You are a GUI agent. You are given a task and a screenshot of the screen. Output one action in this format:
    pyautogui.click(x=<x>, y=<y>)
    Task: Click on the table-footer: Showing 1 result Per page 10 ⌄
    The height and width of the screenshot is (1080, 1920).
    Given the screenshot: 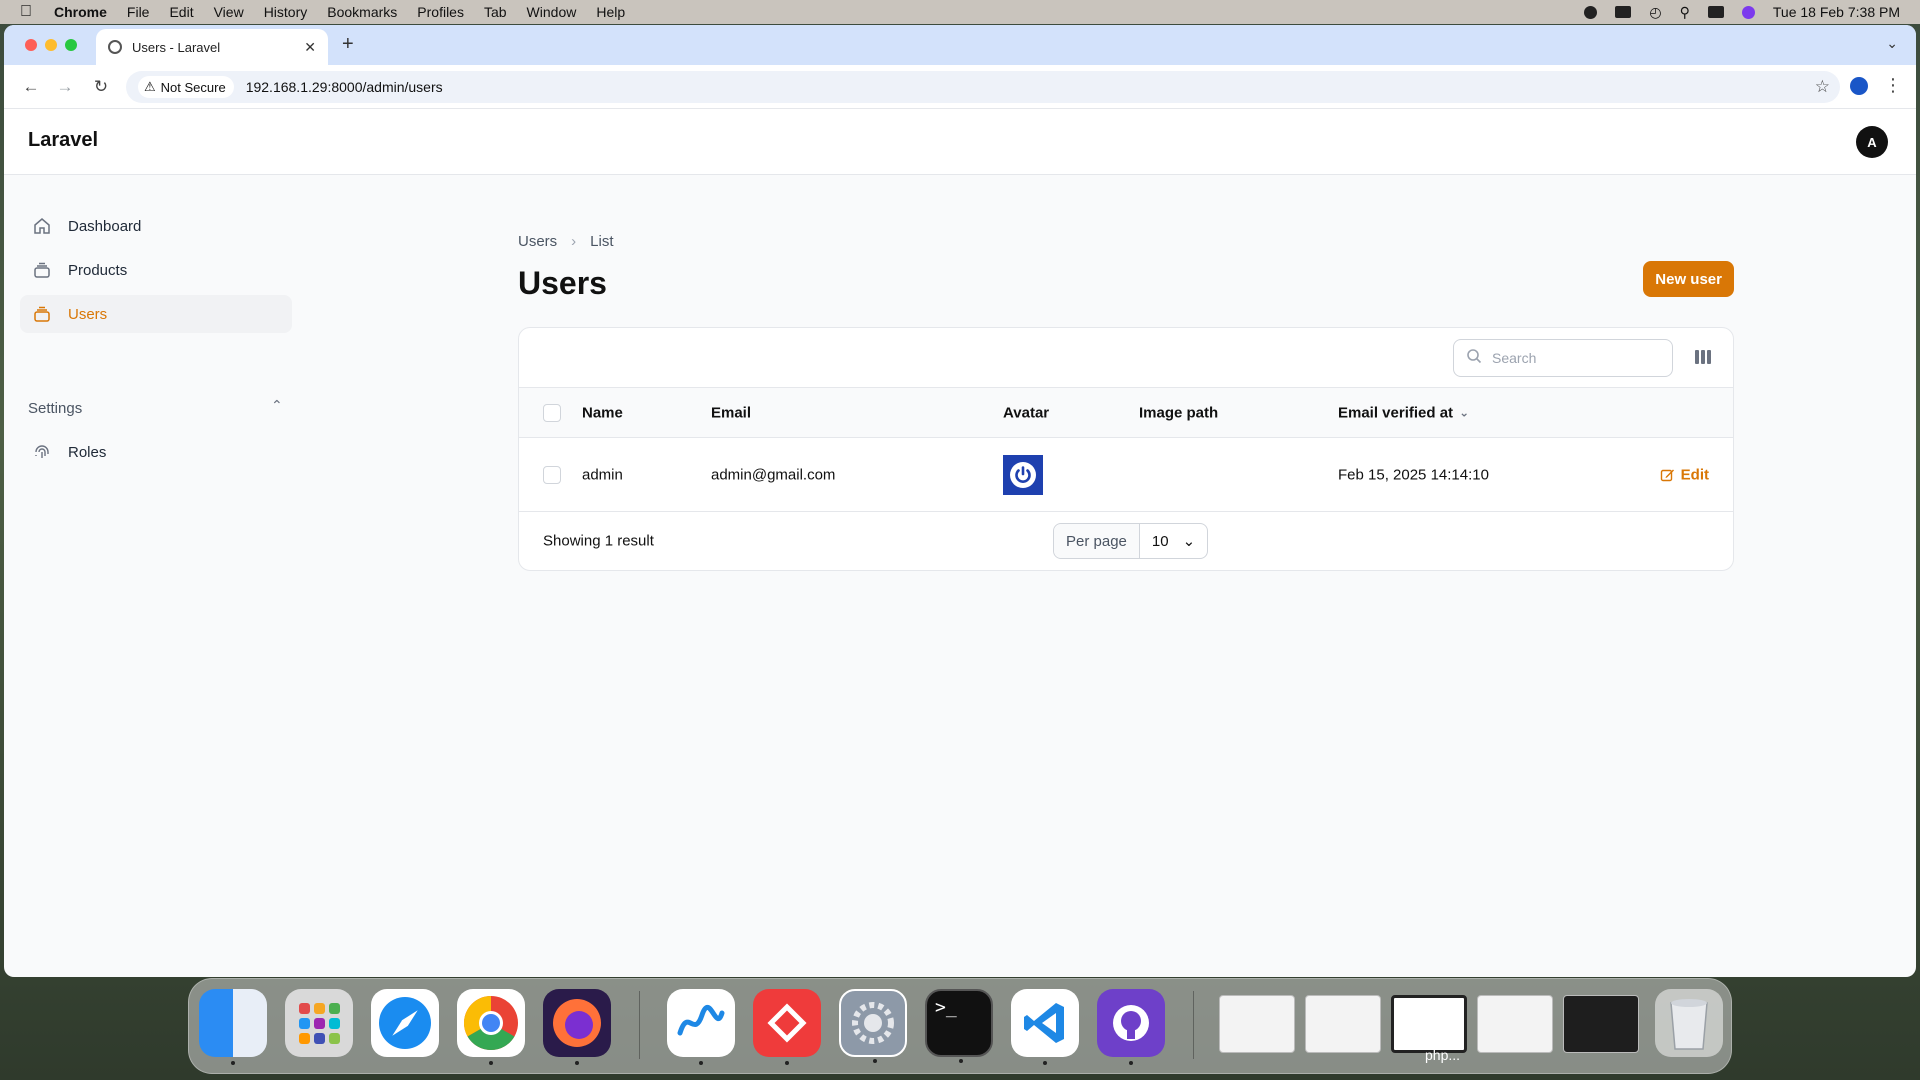 What is the action you would take?
    pyautogui.click(x=1126, y=541)
    